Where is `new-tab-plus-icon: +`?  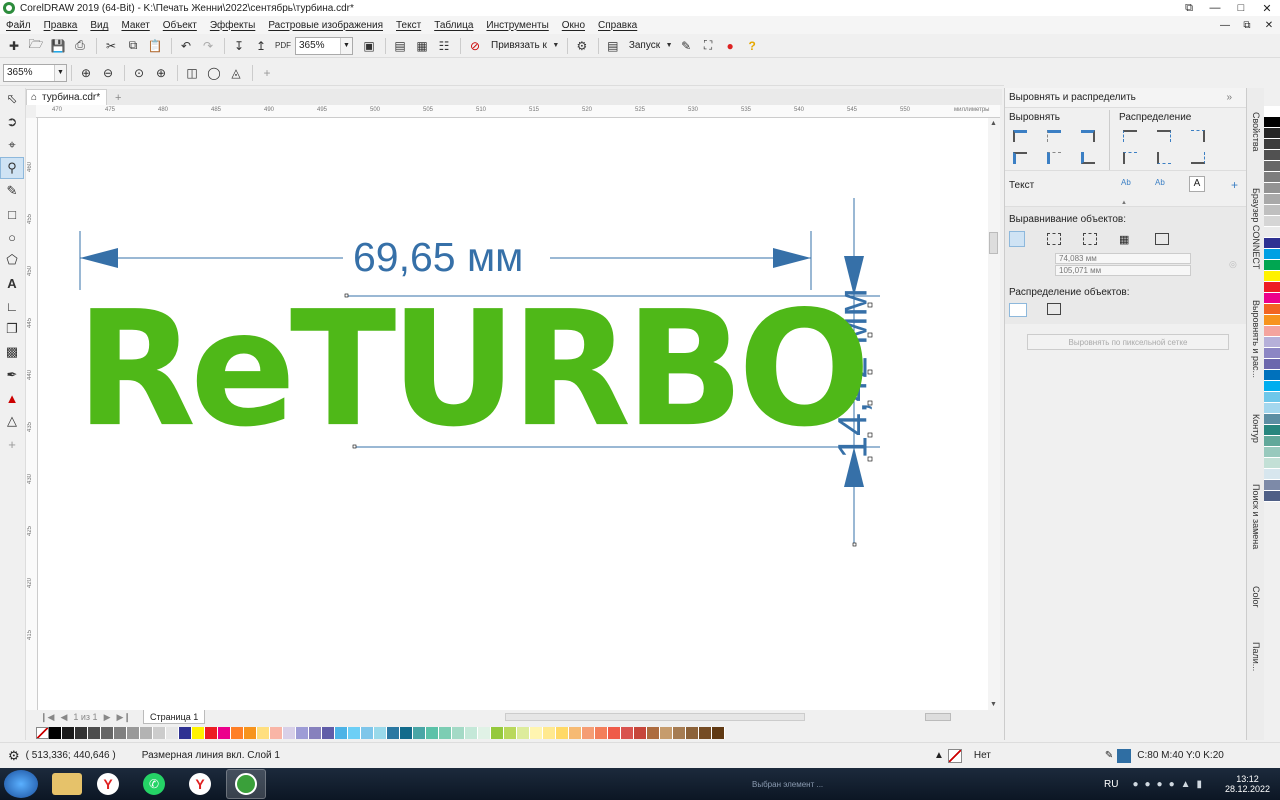
new-tab-plus-icon: + is located at coordinates (118, 98).